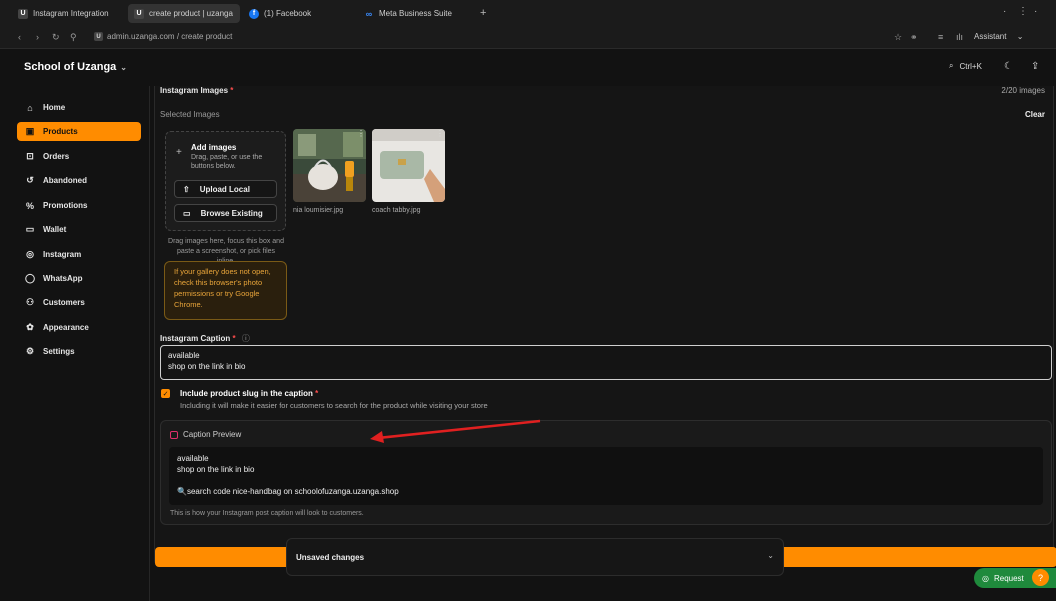 This screenshot has width=1056, height=601. What do you see at coordinates (30, 254) in the screenshot?
I see `instagram-icon: ◎` at bounding box center [30, 254].